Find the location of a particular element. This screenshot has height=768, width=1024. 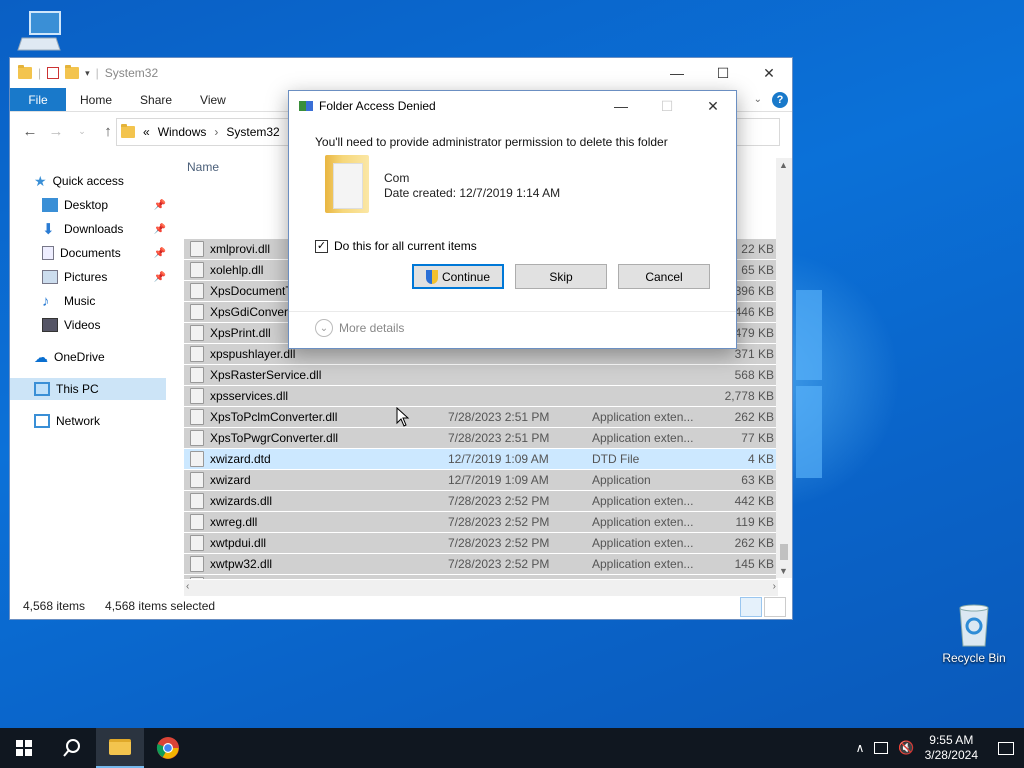

file-row: xpsservices.dll 2,778 KB is located at coordinates (480, 396).